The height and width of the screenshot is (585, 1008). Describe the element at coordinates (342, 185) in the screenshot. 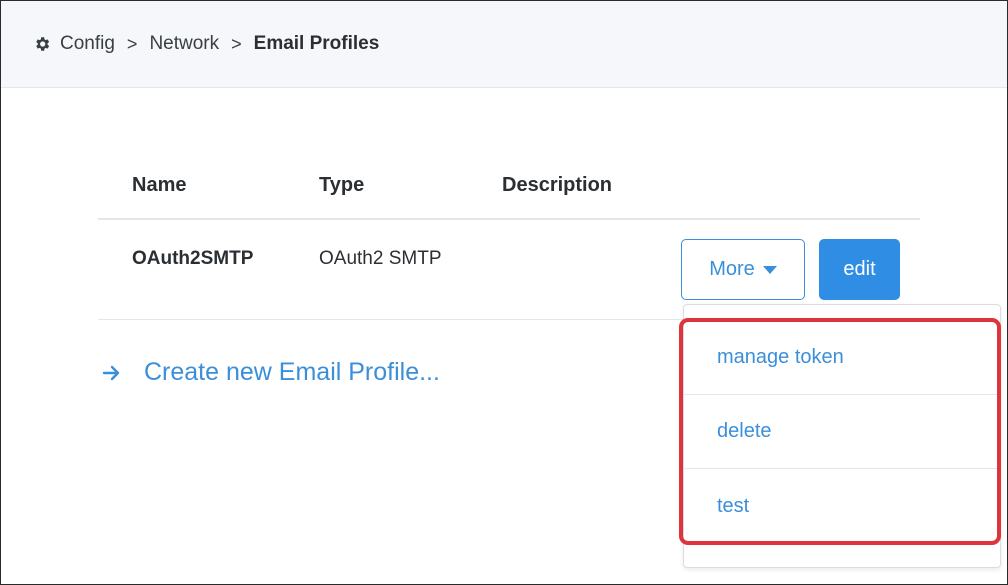

I see `column-header-type: Type` at that location.